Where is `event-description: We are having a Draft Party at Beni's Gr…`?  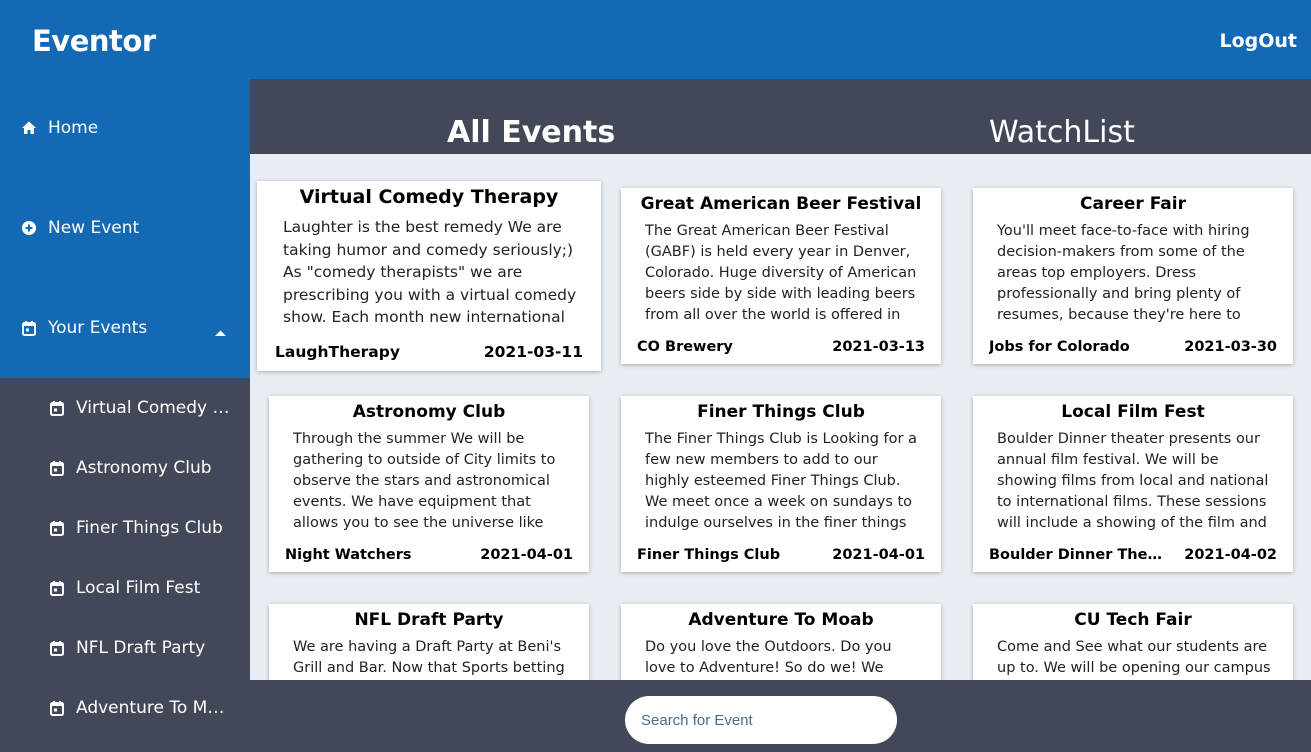
event-description: We are having a Draft Party at Beni's Gr… is located at coordinates (429, 657).